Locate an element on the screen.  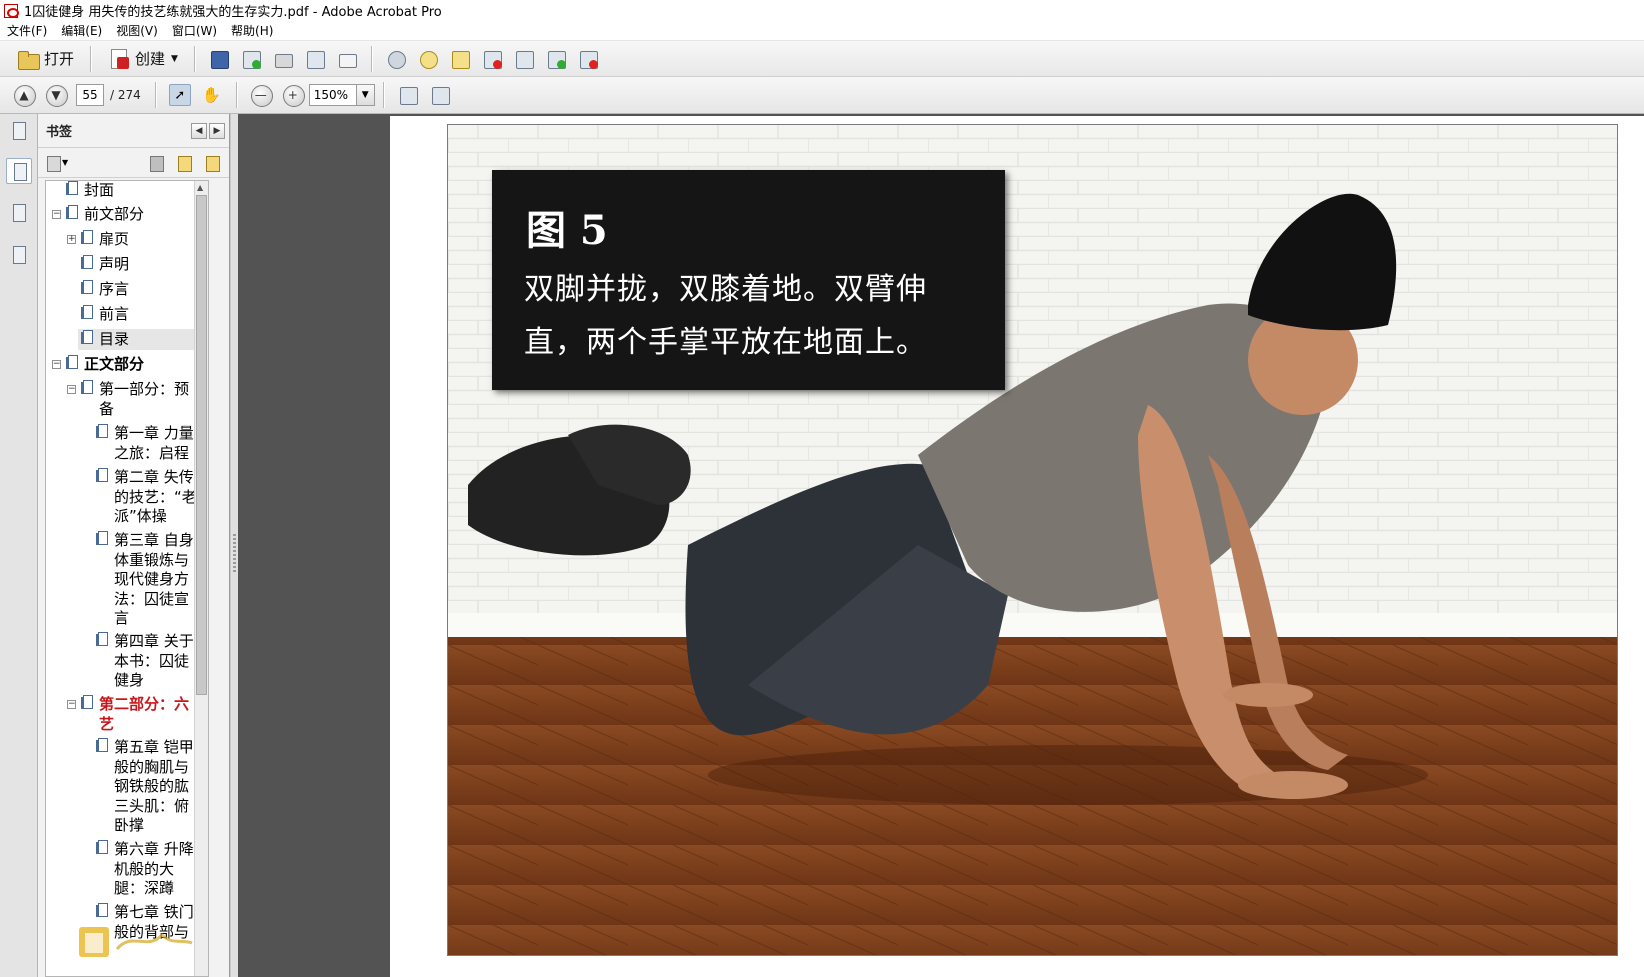
create-button: 创建 ▼ is located at coordinates (140, 59).